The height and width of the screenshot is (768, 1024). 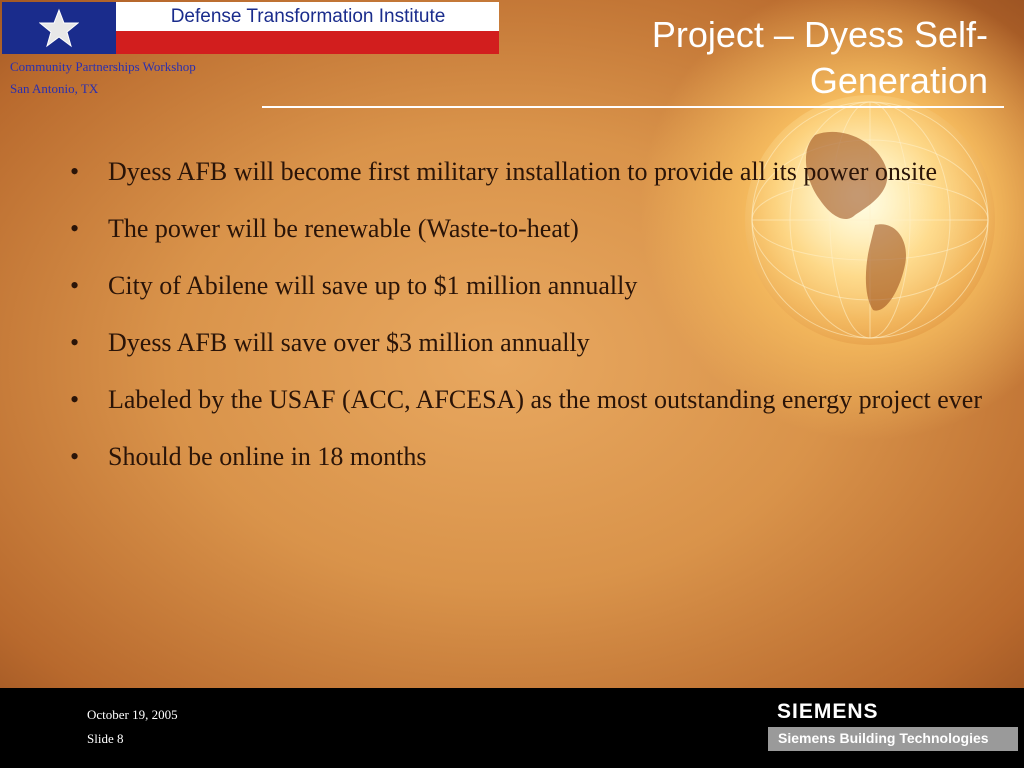 What do you see at coordinates (633, 107) in the screenshot?
I see `title-divider` at bounding box center [633, 107].